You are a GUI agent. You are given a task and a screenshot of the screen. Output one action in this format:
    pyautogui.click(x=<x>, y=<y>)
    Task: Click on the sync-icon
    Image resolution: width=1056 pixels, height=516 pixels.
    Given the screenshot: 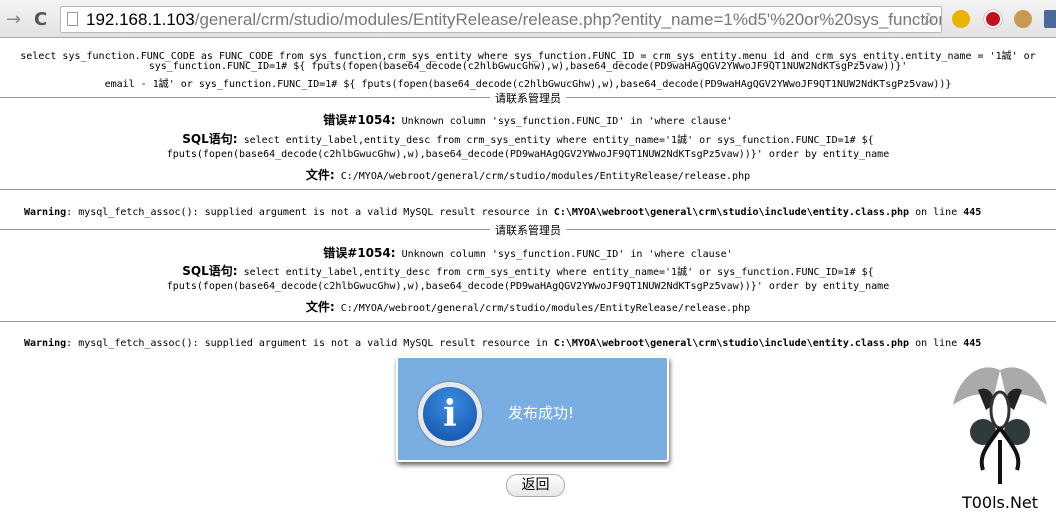 What is the action you would take?
    pyautogui.click(x=961, y=19)
    